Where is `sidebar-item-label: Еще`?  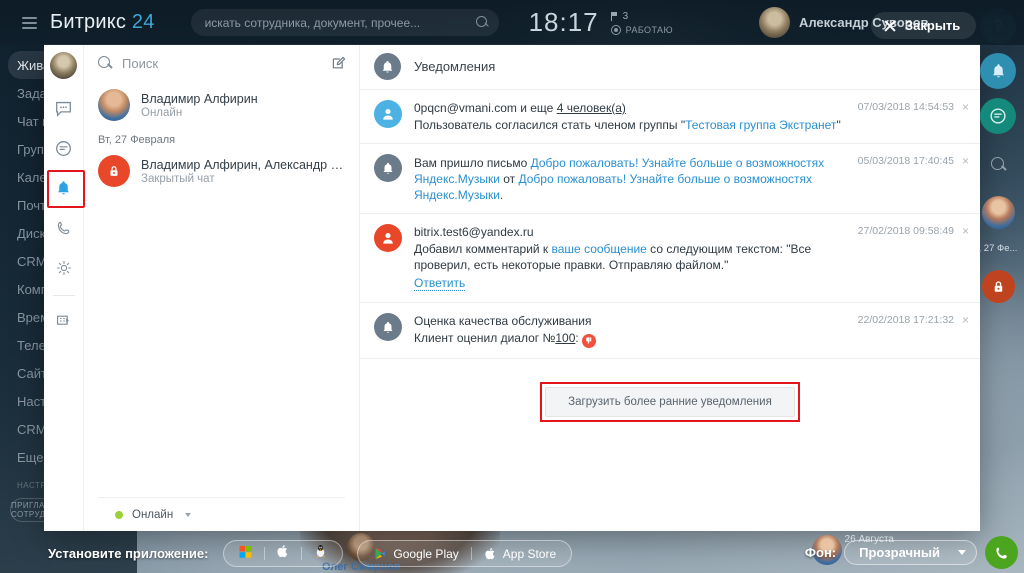
sidebar-item-label: Еще is located at coordinates (30, 457).